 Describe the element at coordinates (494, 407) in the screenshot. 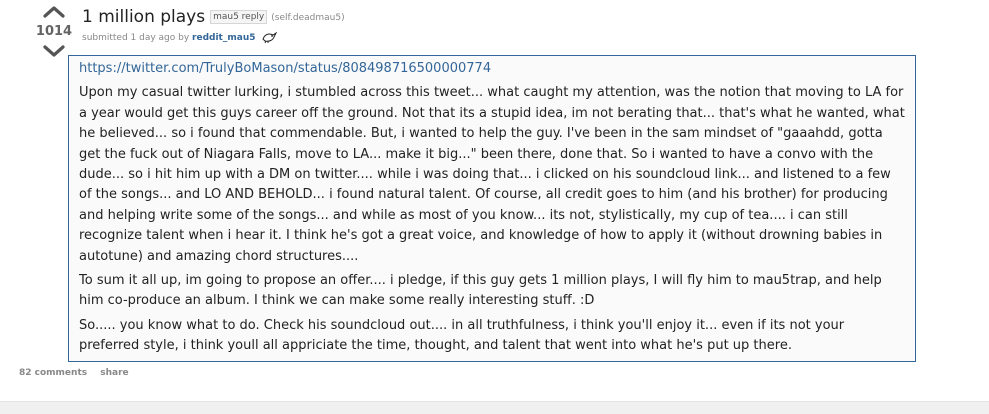

I see `page-footer-strip` at that location.